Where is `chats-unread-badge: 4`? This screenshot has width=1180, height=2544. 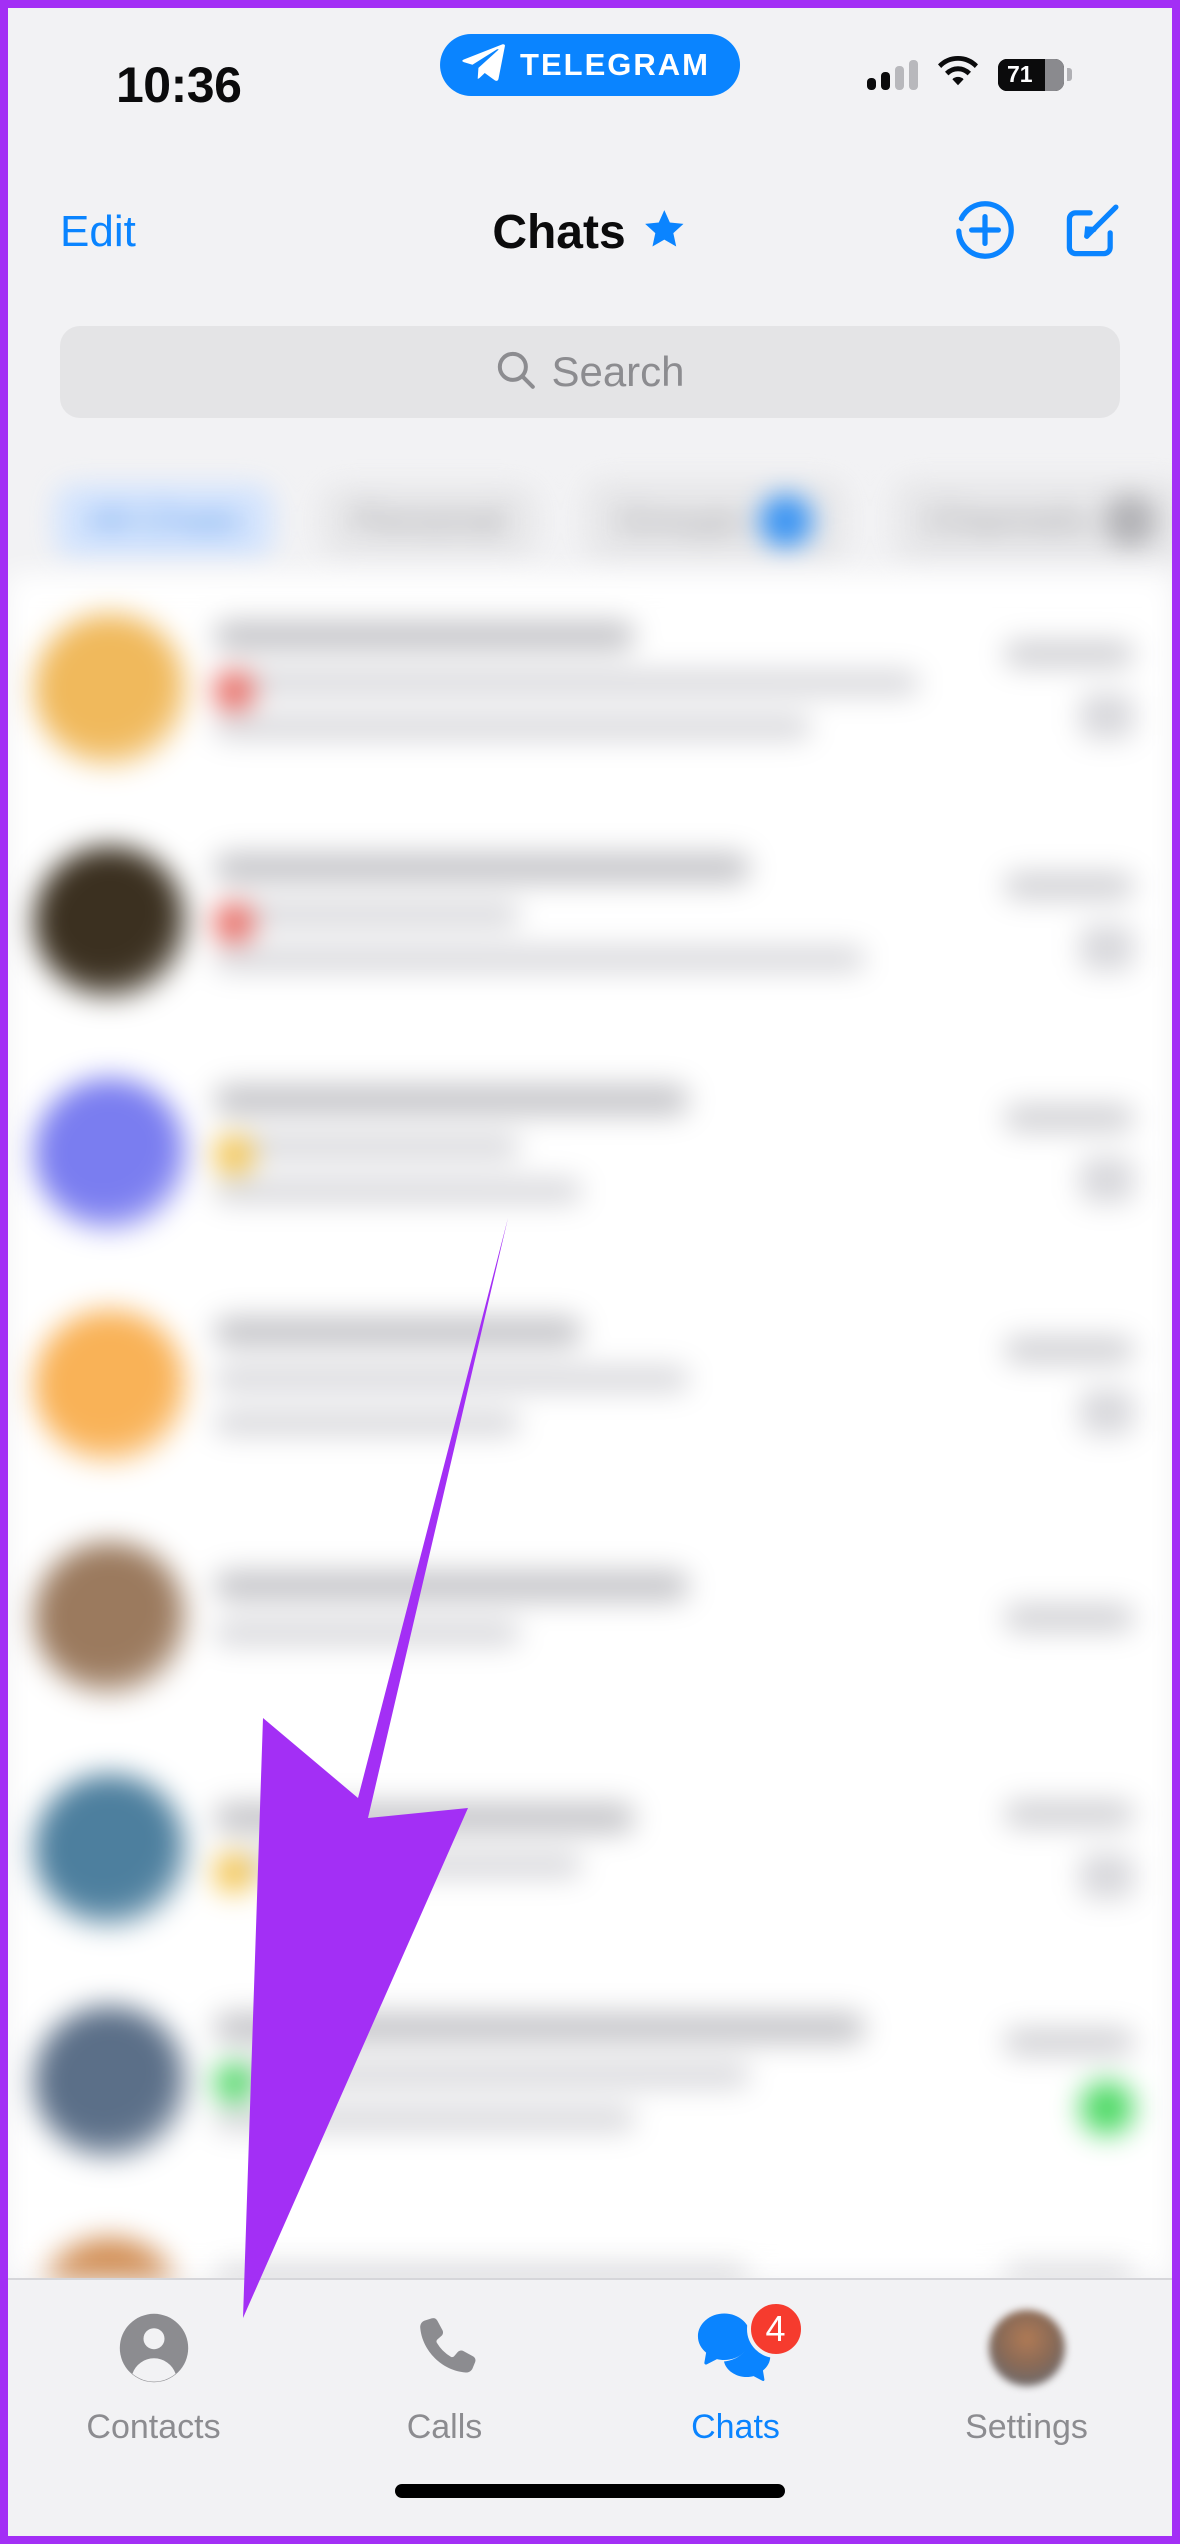
chats-unread-badge: 4 is located at coordinates (775, 2329).